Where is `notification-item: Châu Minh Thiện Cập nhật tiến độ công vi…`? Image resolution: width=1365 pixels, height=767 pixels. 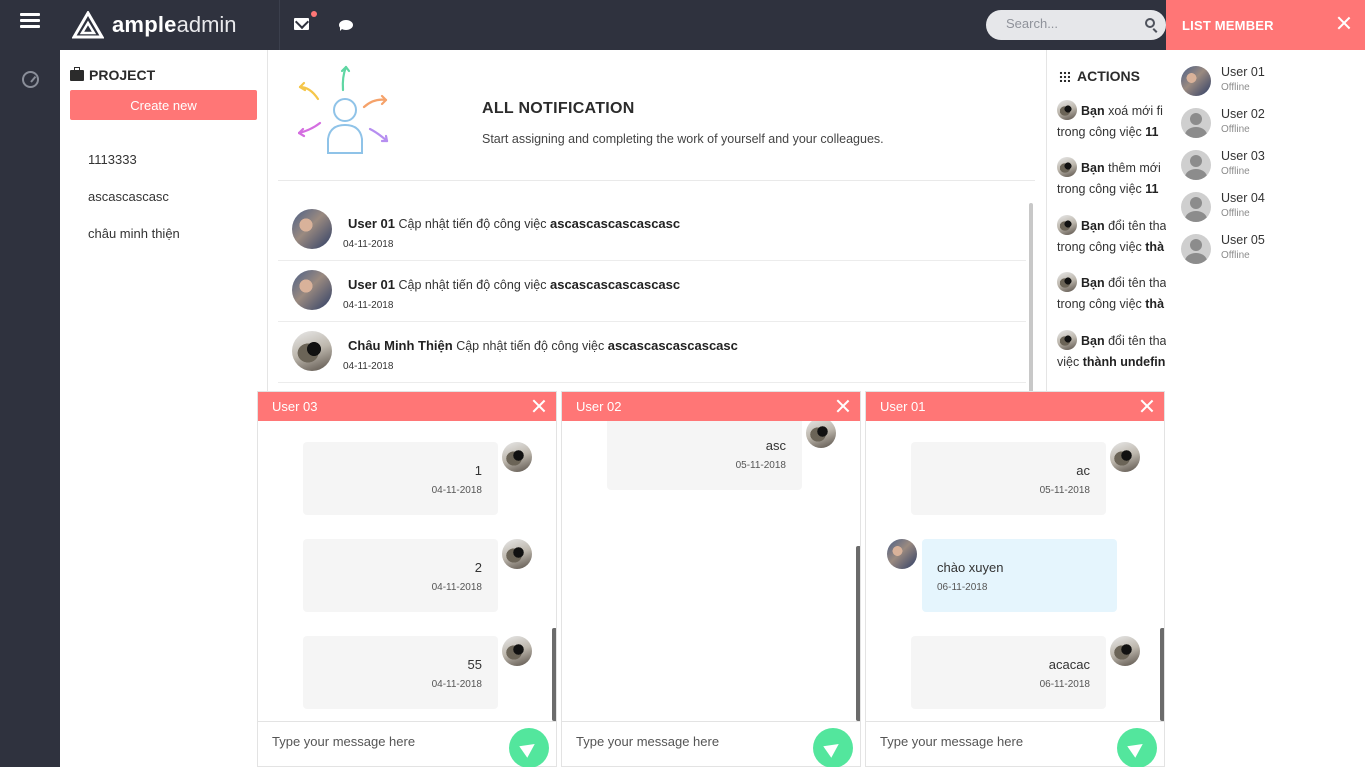
notification-item: Châu Minh Thiện Cập nhật tiến độ công vi… is located at coordinates (652, 352).